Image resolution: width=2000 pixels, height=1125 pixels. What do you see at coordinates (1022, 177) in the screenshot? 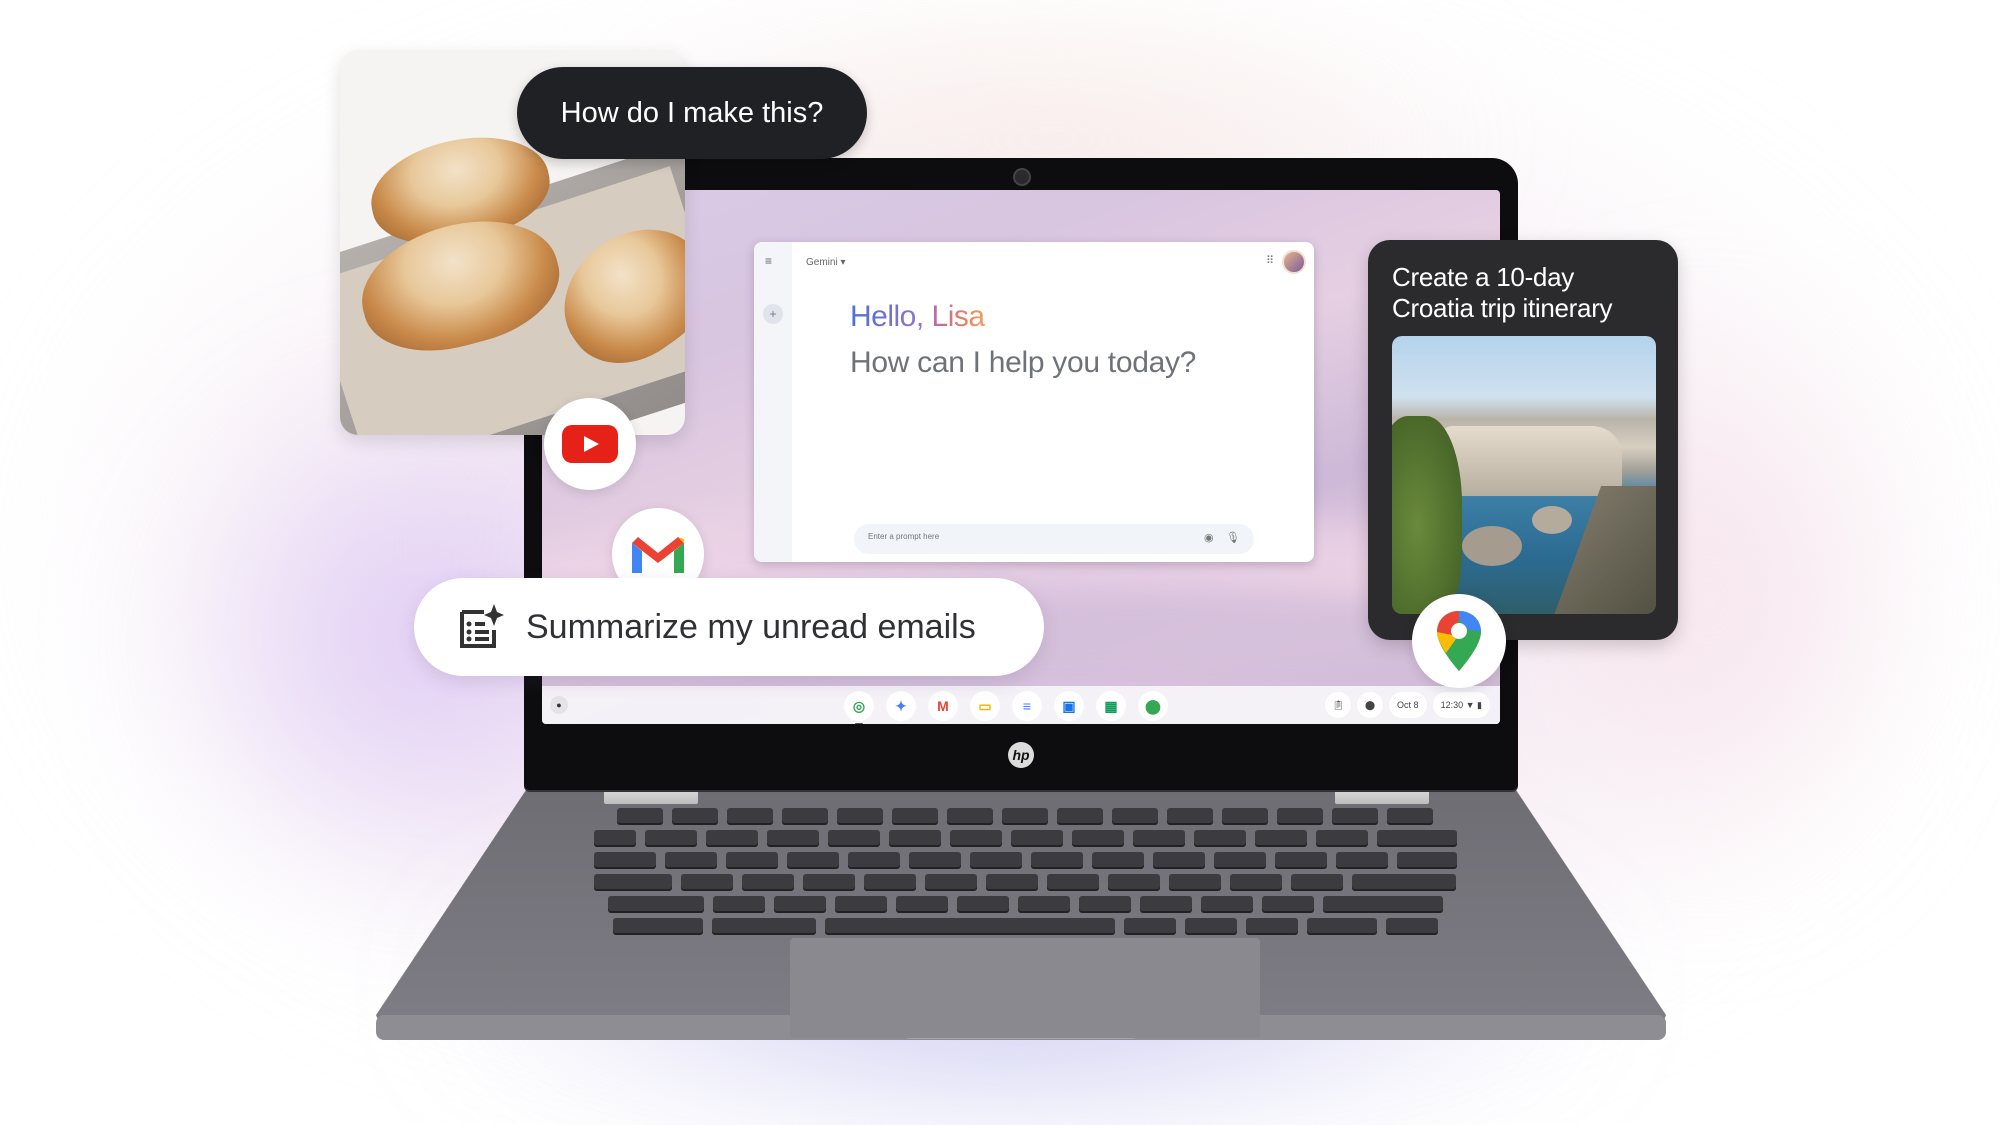
I see `webcam` at bounding box center [1022, 177].